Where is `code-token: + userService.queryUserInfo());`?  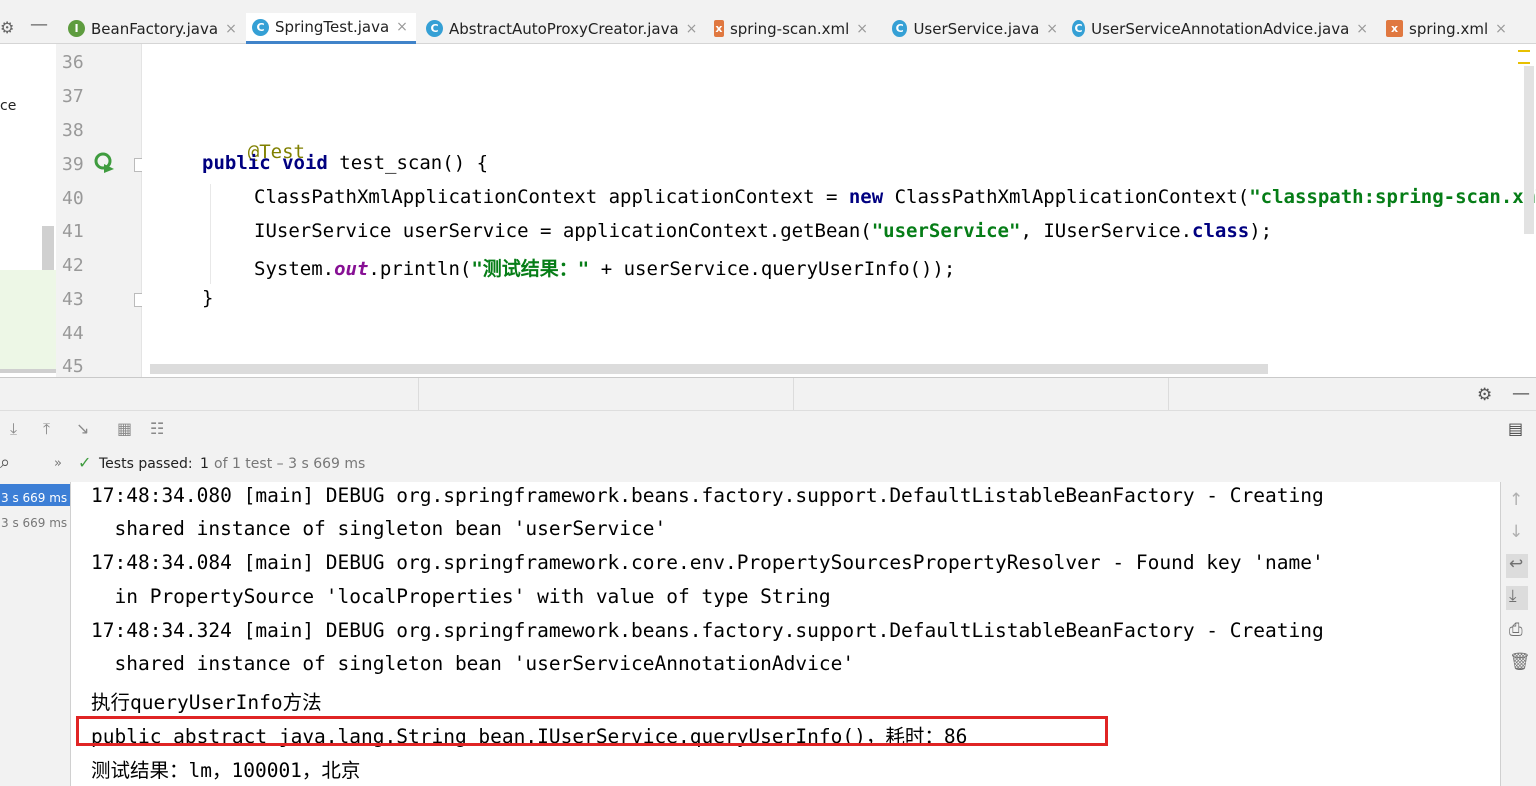 code-token: + userService.queryUserInfo()); is located at coordinates (772, 269).